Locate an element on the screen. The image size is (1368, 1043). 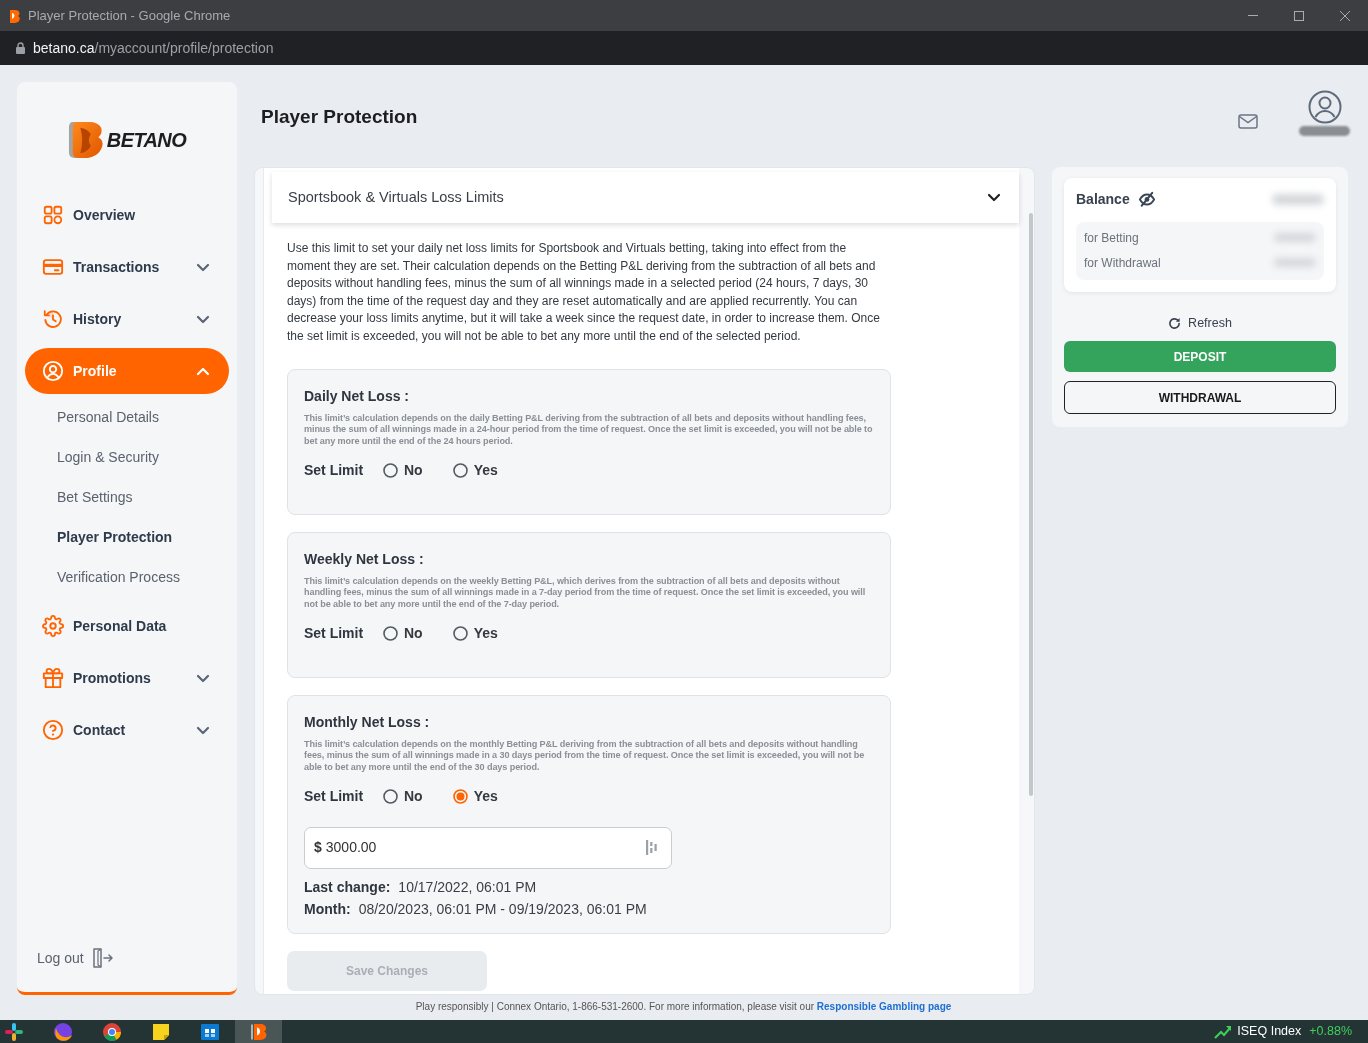
intro-paragraph: Use this limit to set your daily net loss limits for Sportsbook and Virtuals betting, taking into effect from the moment they are set. Their calculation depends on the Betting P&L deriving from the subtraction of all bets and deposits without handling fees, minus the sum of all winnings made in a selected period (24 hours, 7 days, 30 days) from the time of the request day and they are reset automatically and are applied recurrently. You can decrease your loss limits anytime, but it will take a week since the request date, in order to increase them. Once the set limit is exceeded, you will not be able to bet any more until the end of the selected period. is located at coordinates (584, 292).